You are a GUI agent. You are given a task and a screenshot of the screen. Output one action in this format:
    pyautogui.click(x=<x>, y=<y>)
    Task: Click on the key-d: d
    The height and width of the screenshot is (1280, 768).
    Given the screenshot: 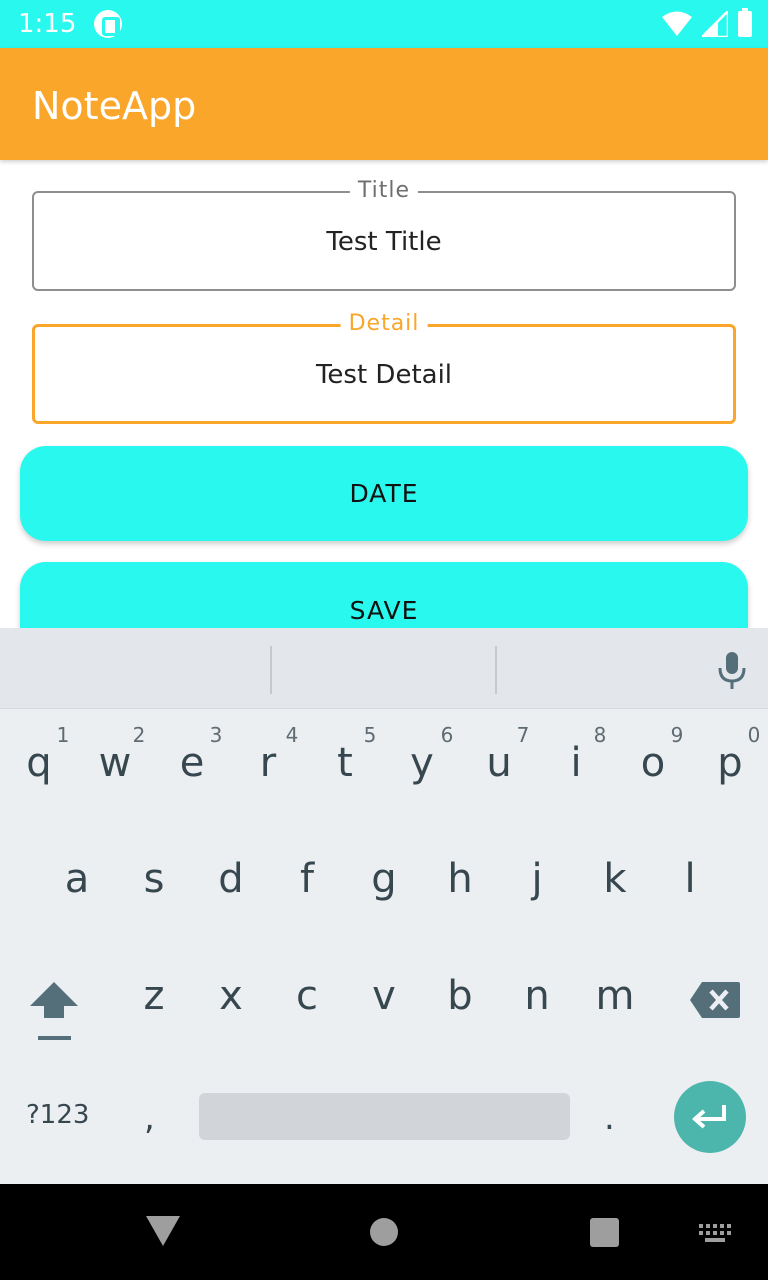 What is the action you would take?
    pyautogui.click(x=231, y=879)
    